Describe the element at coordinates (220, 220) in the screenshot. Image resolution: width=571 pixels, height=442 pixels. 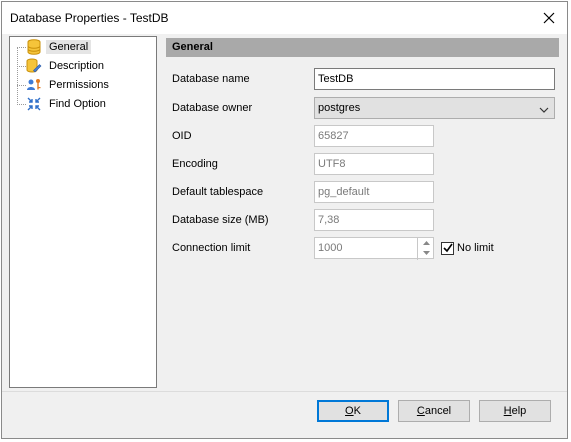
I see `database-size-label: Database size (MB)` at that location.